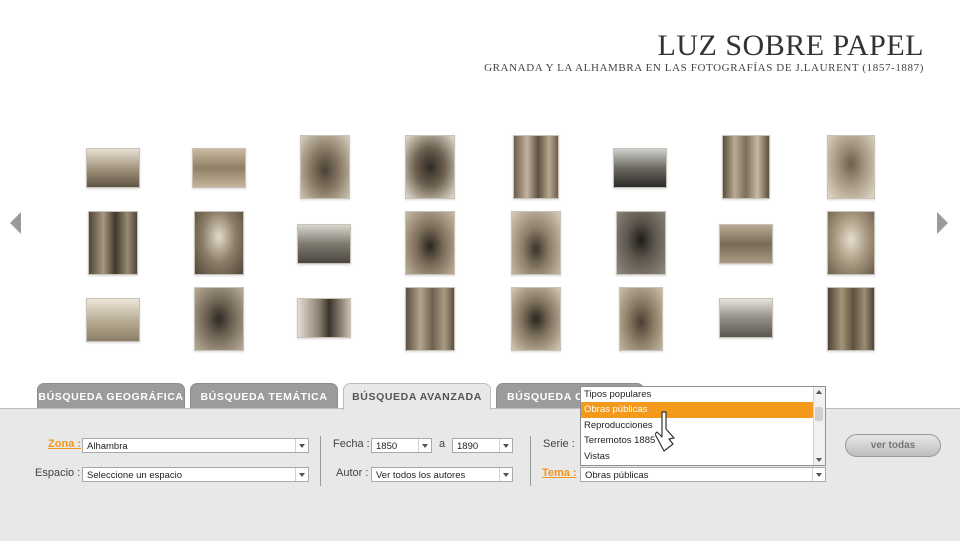  I want to click on scroll-down-arrow-icon, so click(819, 460).